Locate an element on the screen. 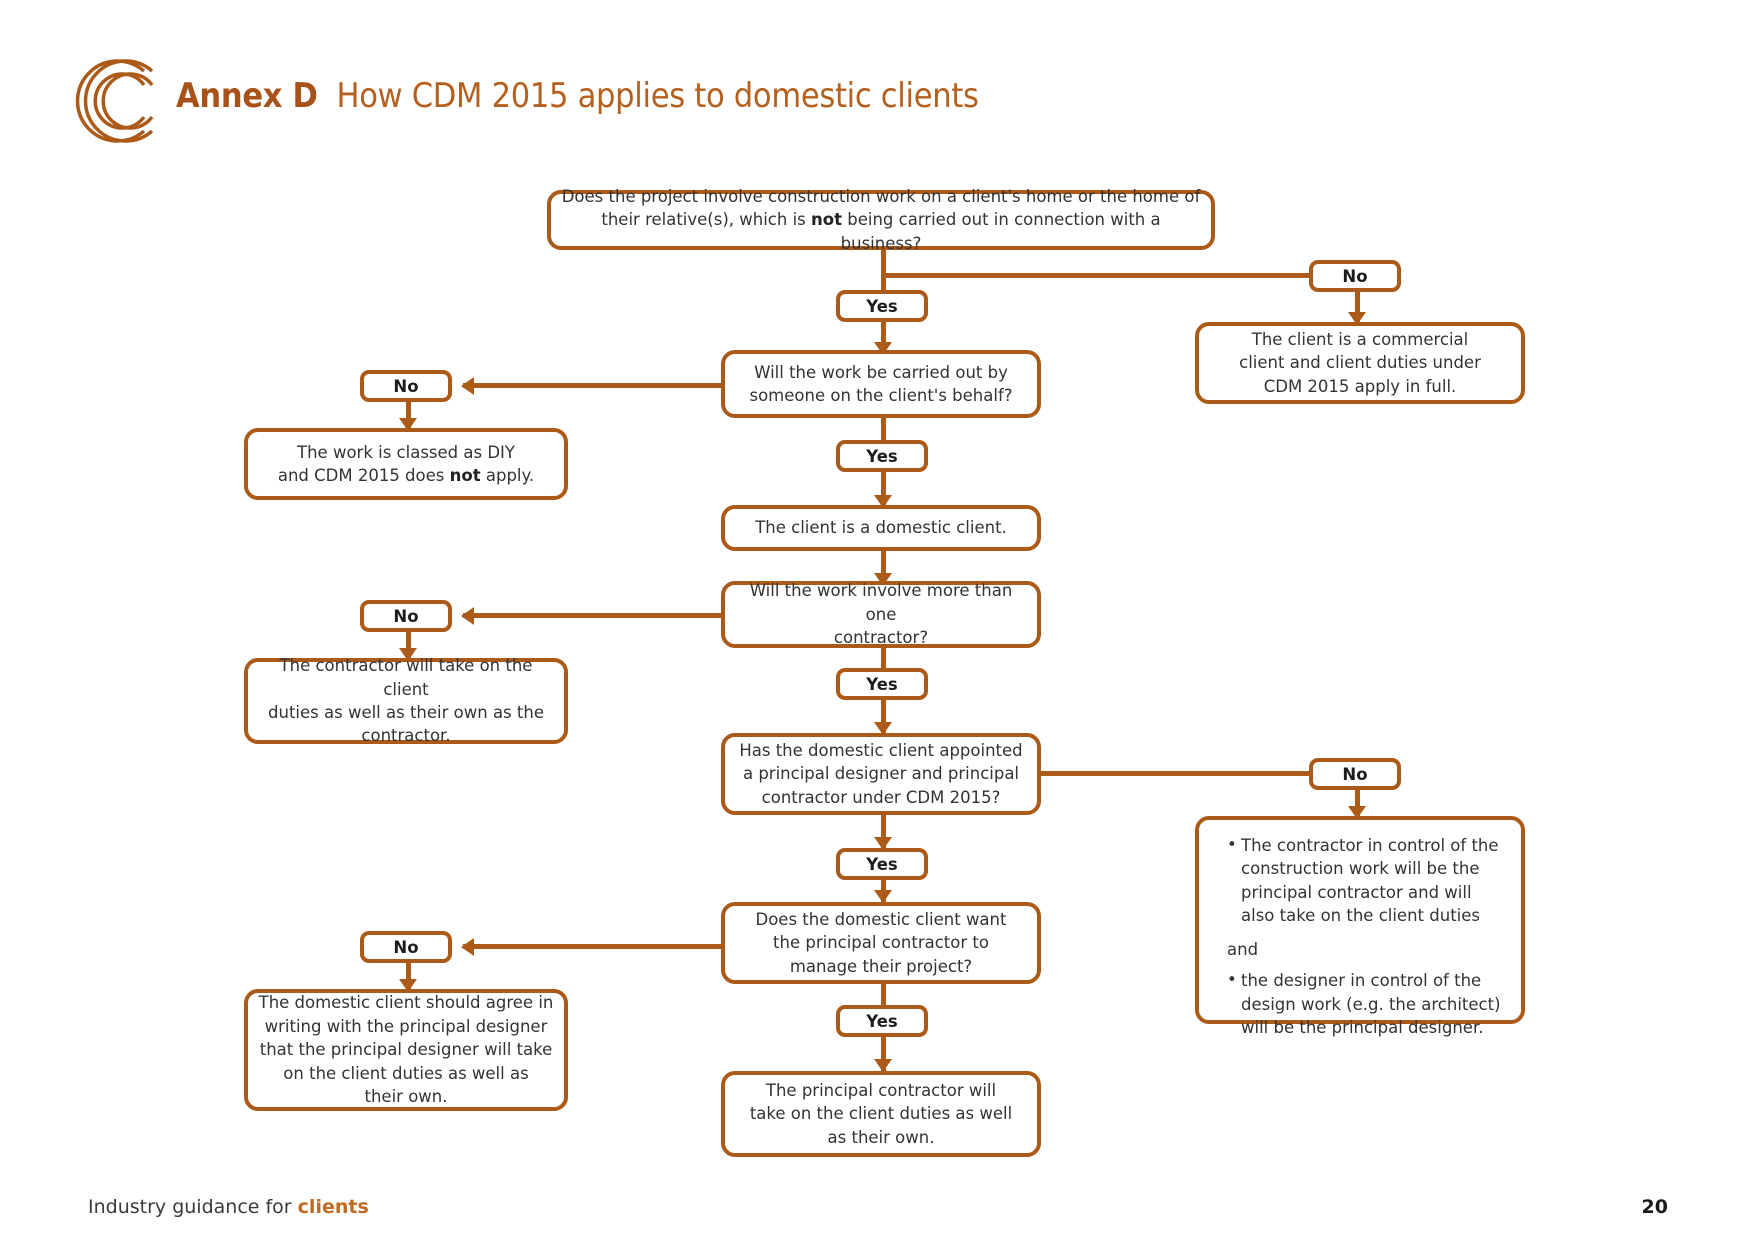 This screenshot has height=1240, width=1754. designer-line3: that the principal designer will take is located at coordinates (406, 1050).